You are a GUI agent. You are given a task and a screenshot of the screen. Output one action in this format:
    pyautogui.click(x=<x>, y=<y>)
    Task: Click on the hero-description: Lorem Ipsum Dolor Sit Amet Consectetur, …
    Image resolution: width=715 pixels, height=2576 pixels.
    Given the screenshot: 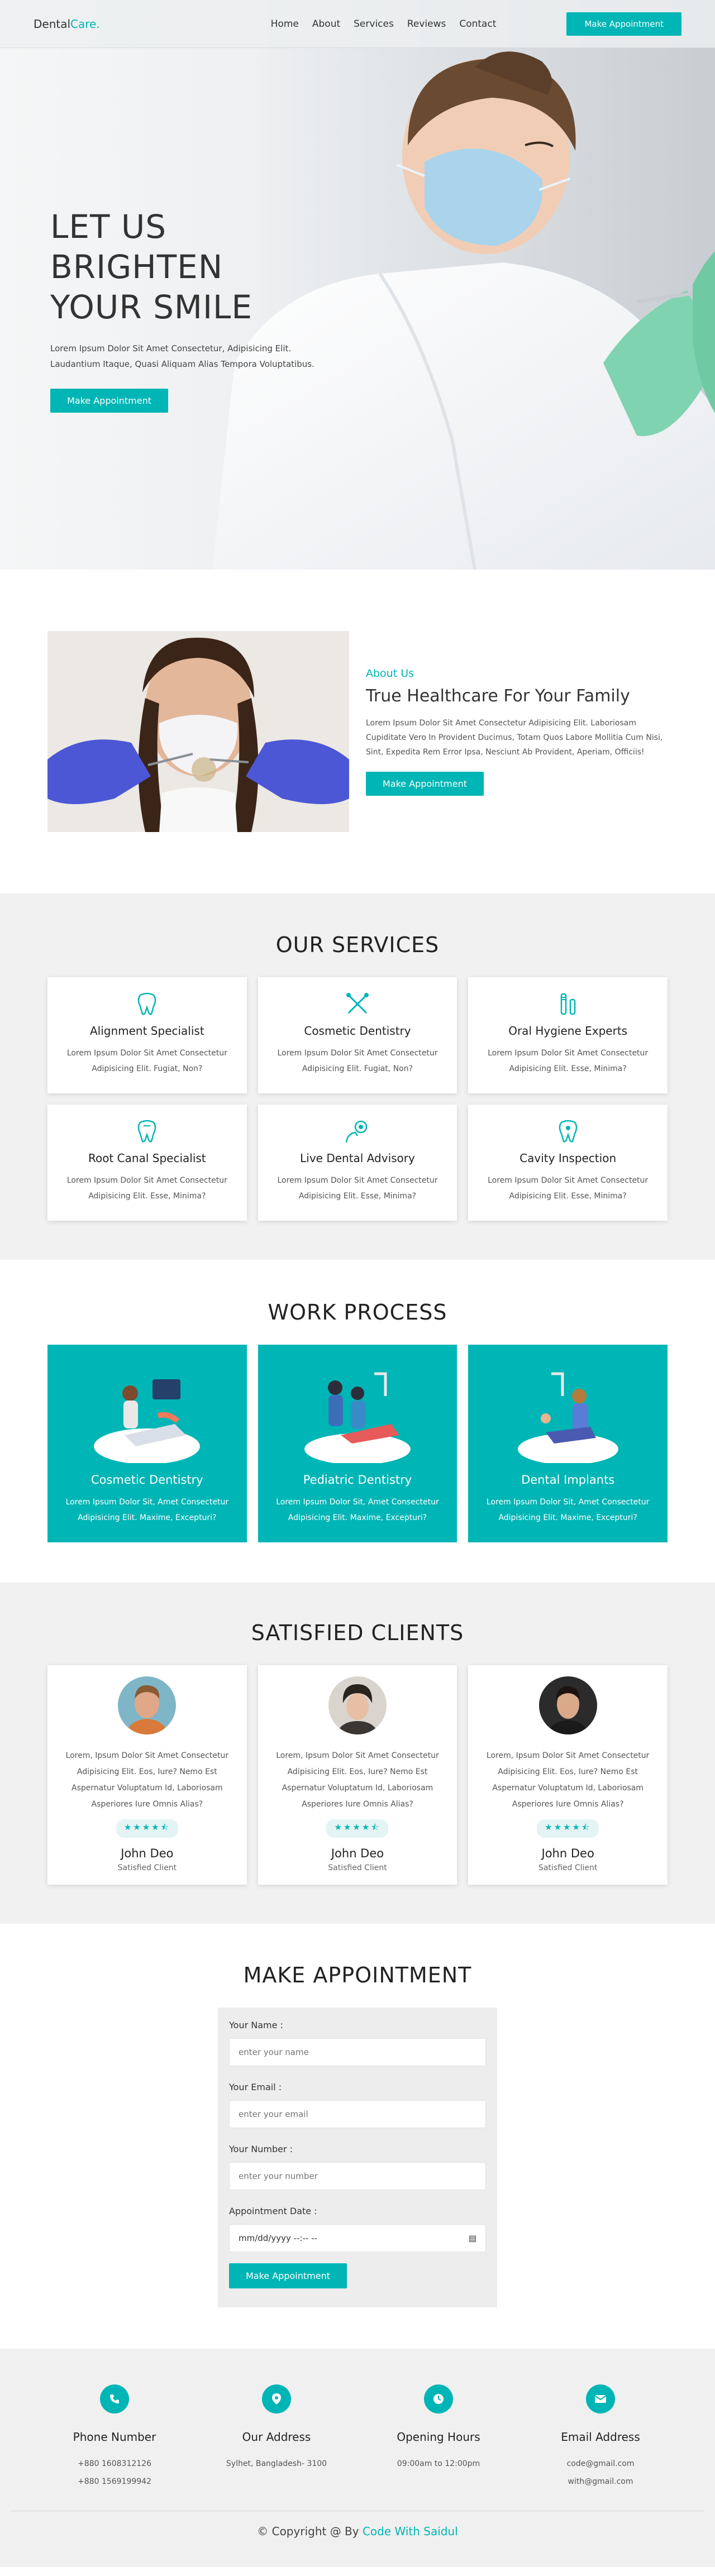 What is the action you would take?
    pyautogui.click(x=195, y=357)
    